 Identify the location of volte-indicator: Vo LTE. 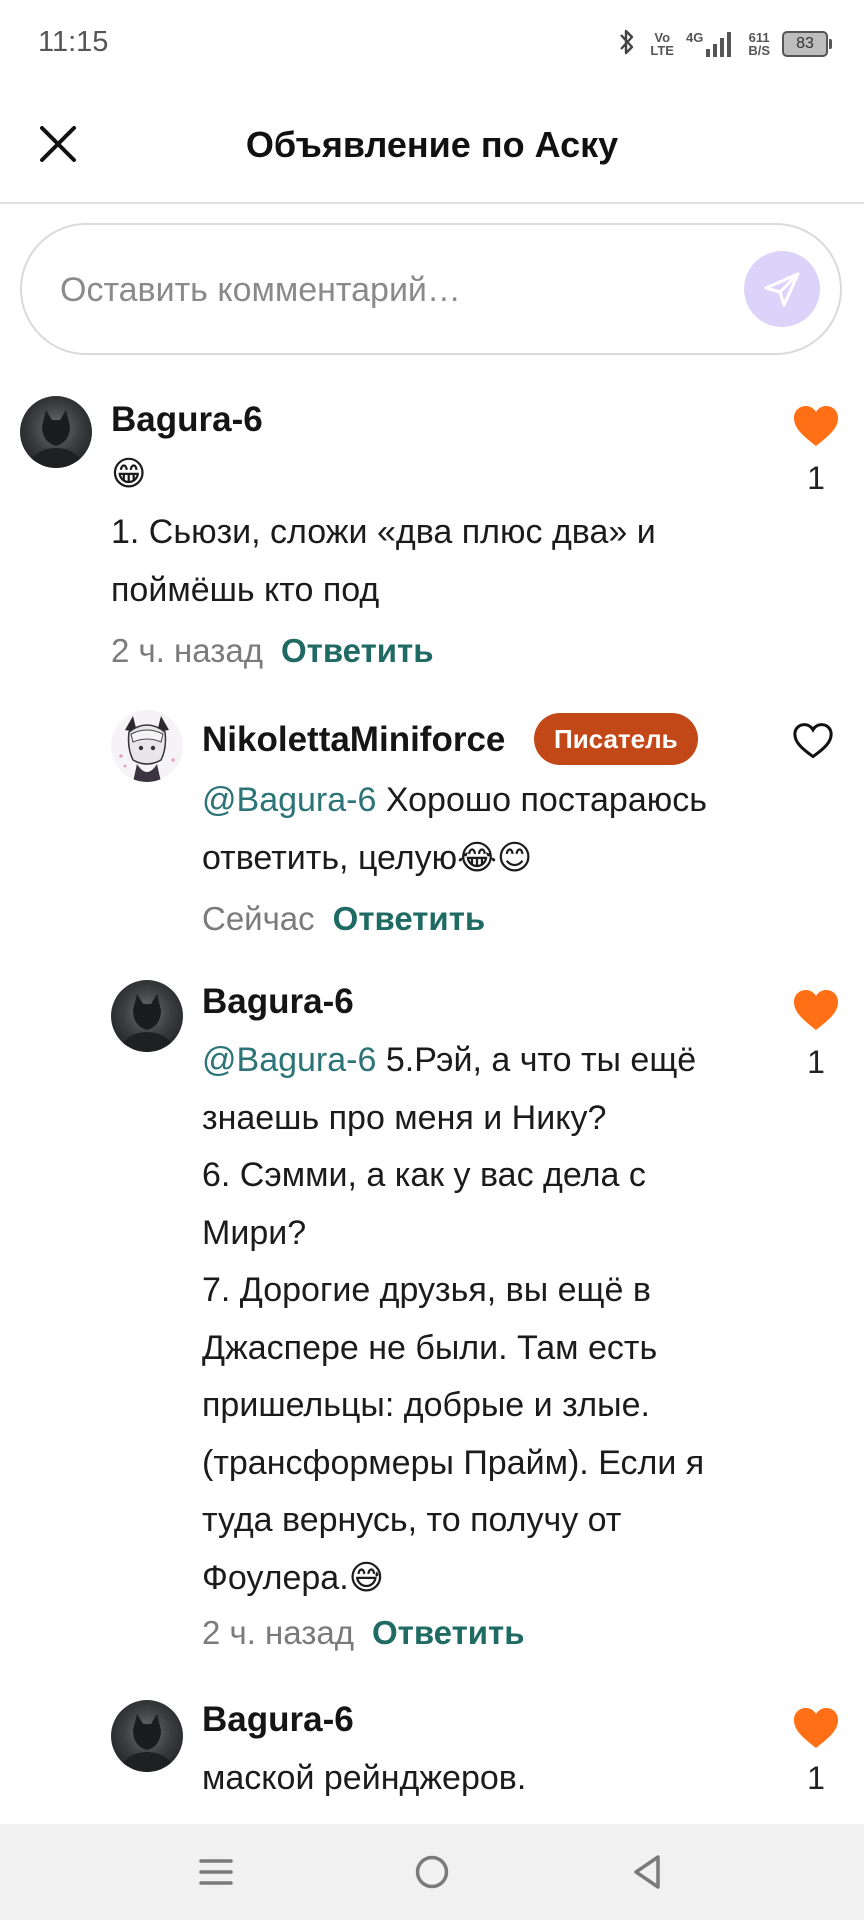
(662, 44).